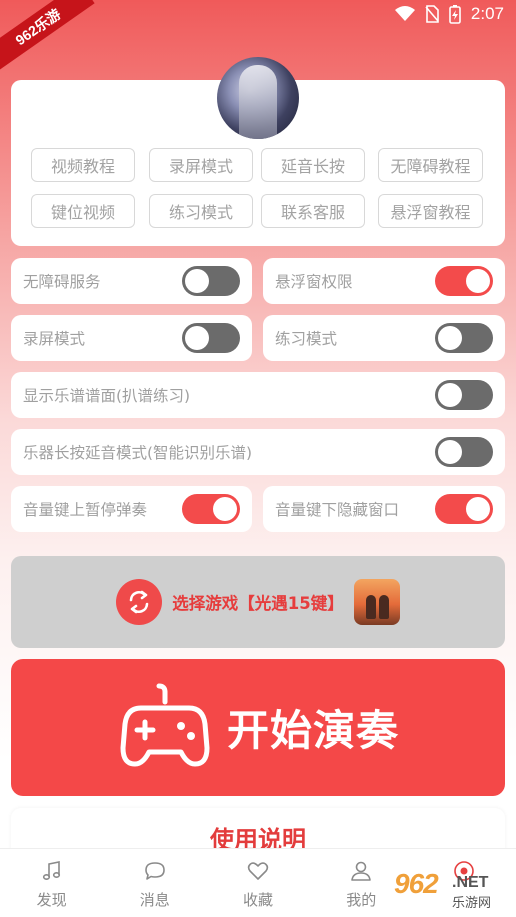  What do you see at coordinates (258, 900) in the screenshot?
I see `nav-label: 收藏` at bounding box center [258, 900].